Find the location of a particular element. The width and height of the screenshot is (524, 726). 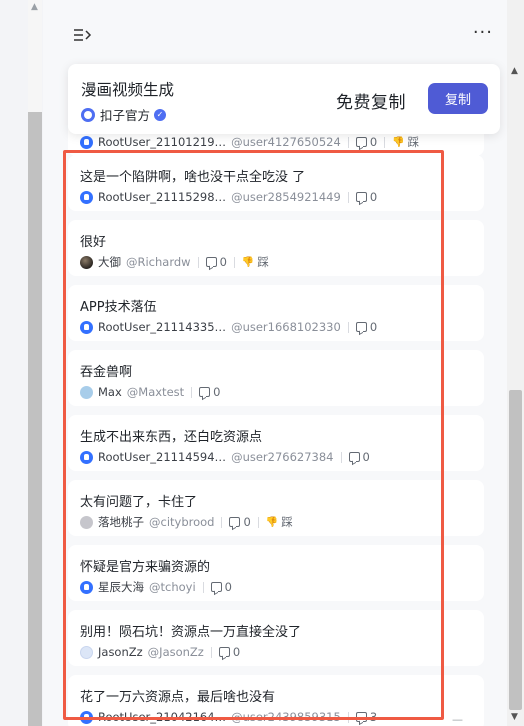

bot-author: 扣子官方 ✓ is located at coordinates (124, 114).